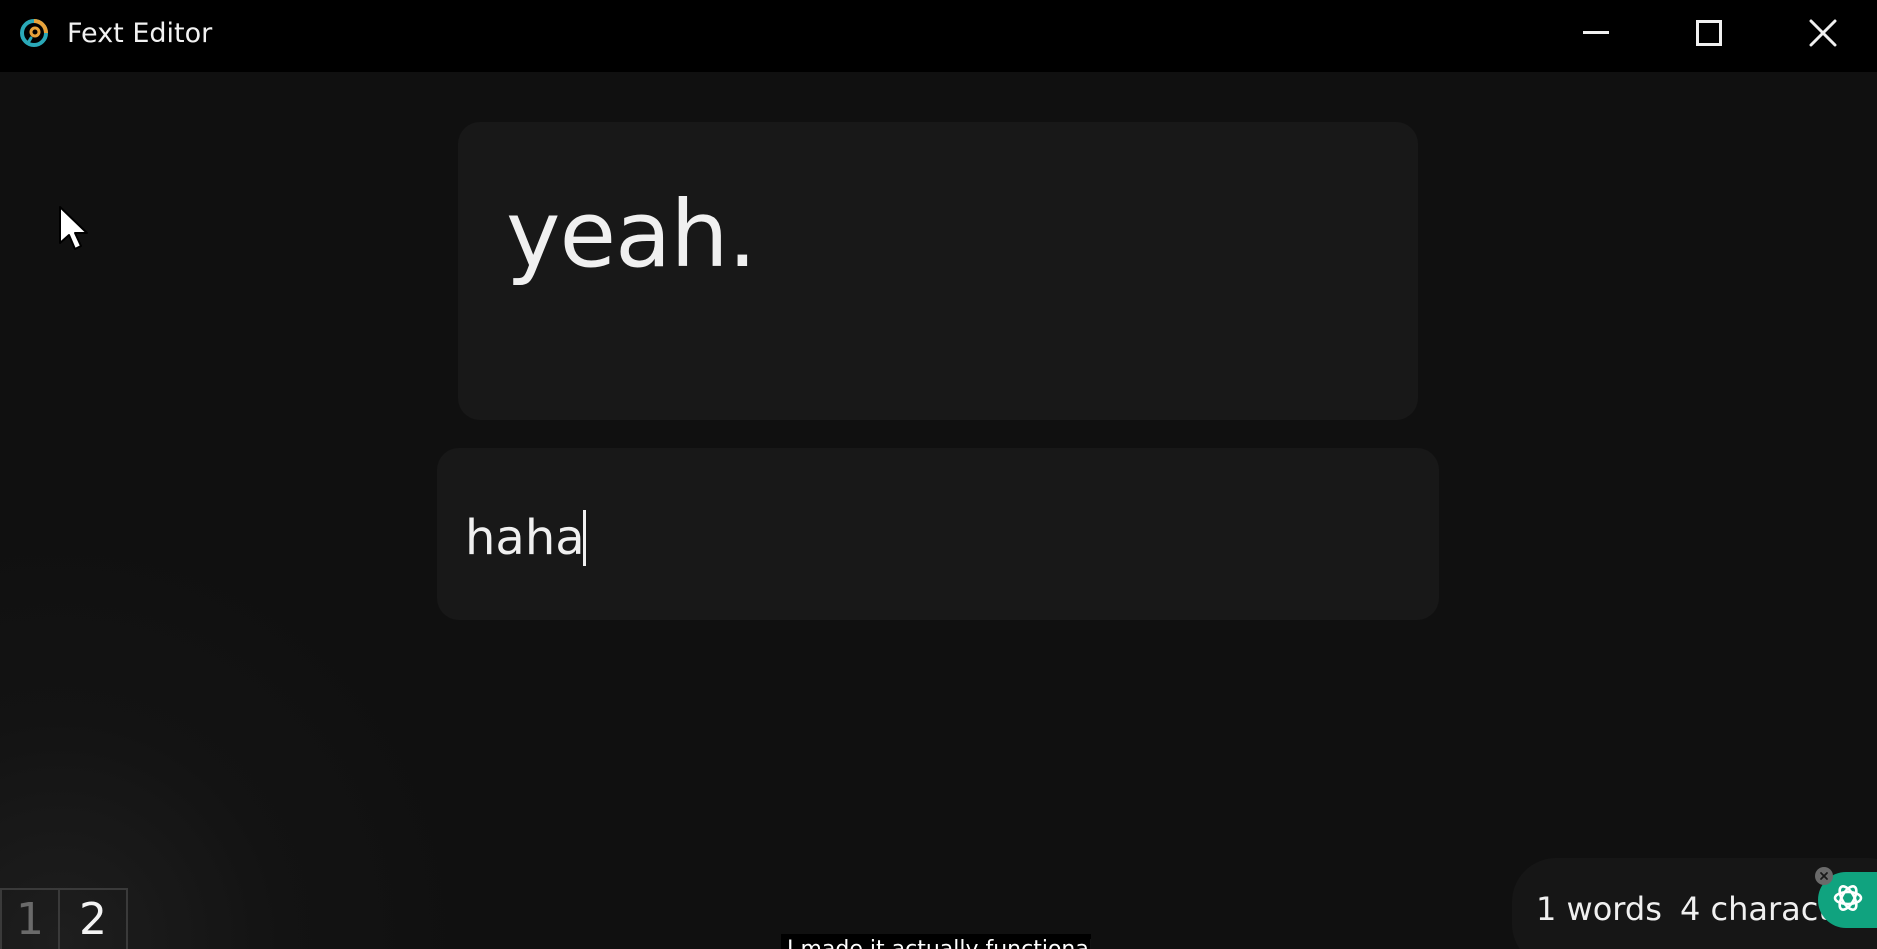 The image size is (1877, 949). Describe the element at coordinates (525, 538) in the screenshot. I see `paragraph-text: haha` at that location.